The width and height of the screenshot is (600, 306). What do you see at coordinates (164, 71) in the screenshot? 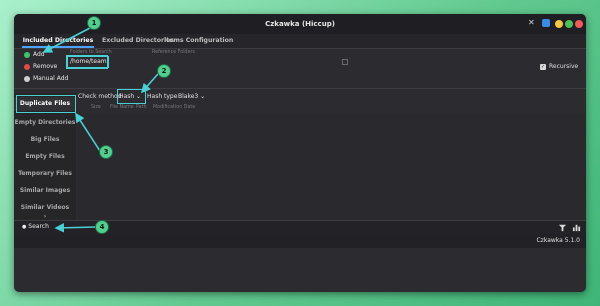
I see `callout-badge-2: 2` at bounding box center [164, 71].